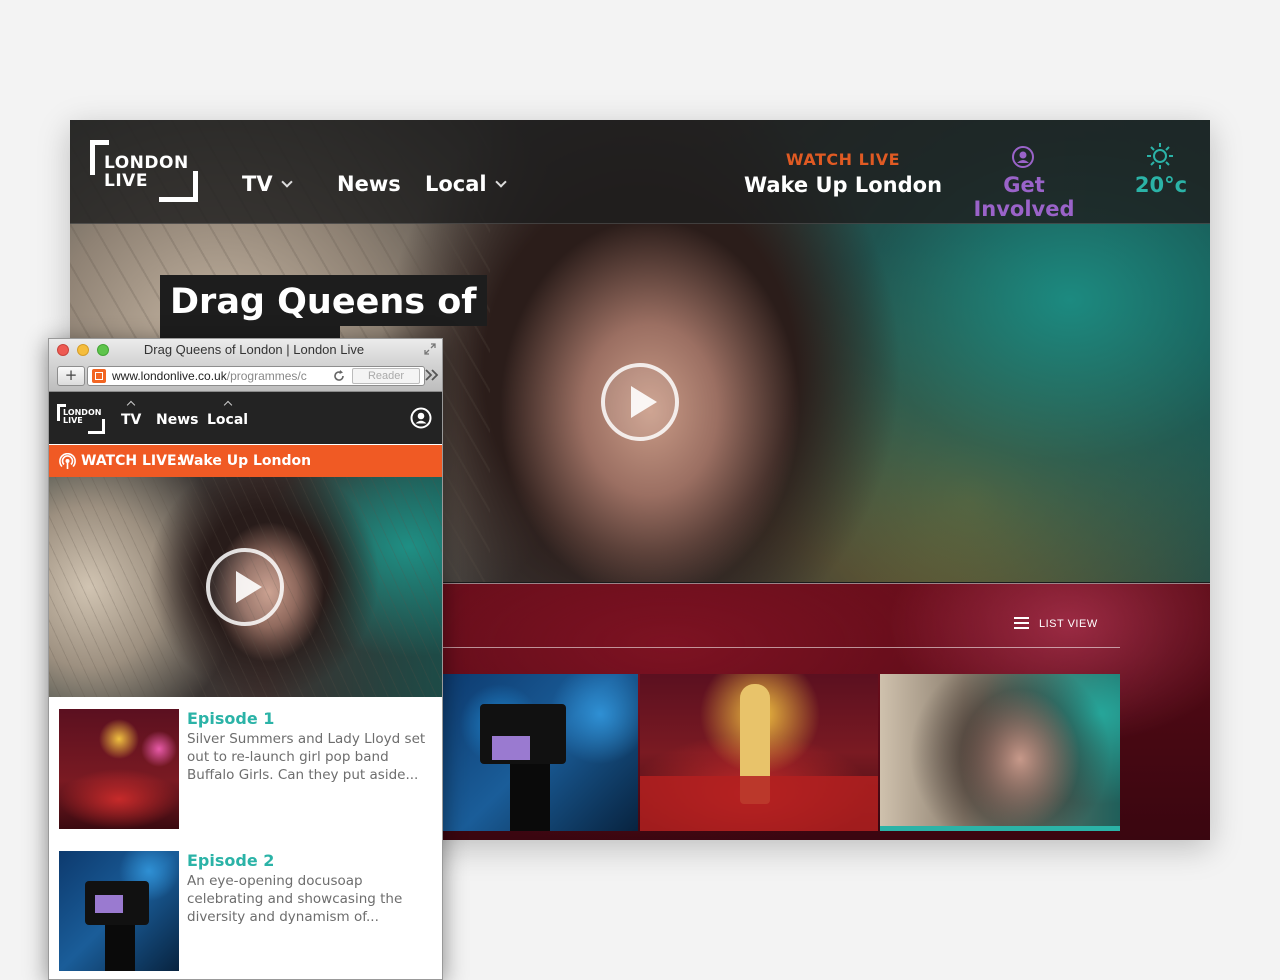  I want to click on url-text: www.londonlive.co.uk/programmes/c, so click(219, 376).